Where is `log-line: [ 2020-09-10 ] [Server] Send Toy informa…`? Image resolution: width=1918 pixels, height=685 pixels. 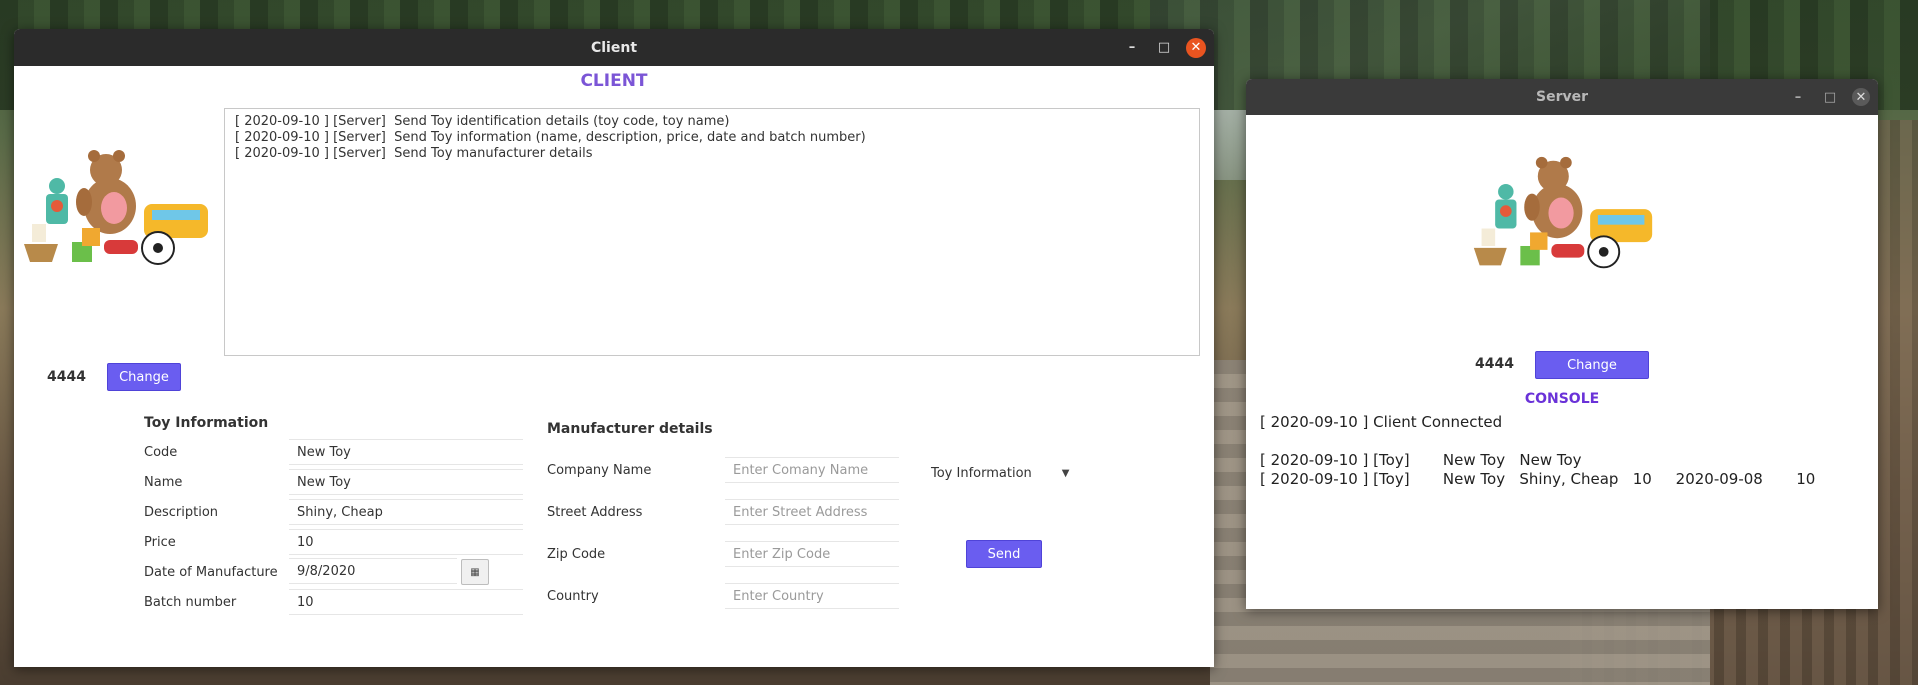
log-line: [ 2020-09-10 ] [Server] Send Toy informa… is located at coordinates (550, 137).